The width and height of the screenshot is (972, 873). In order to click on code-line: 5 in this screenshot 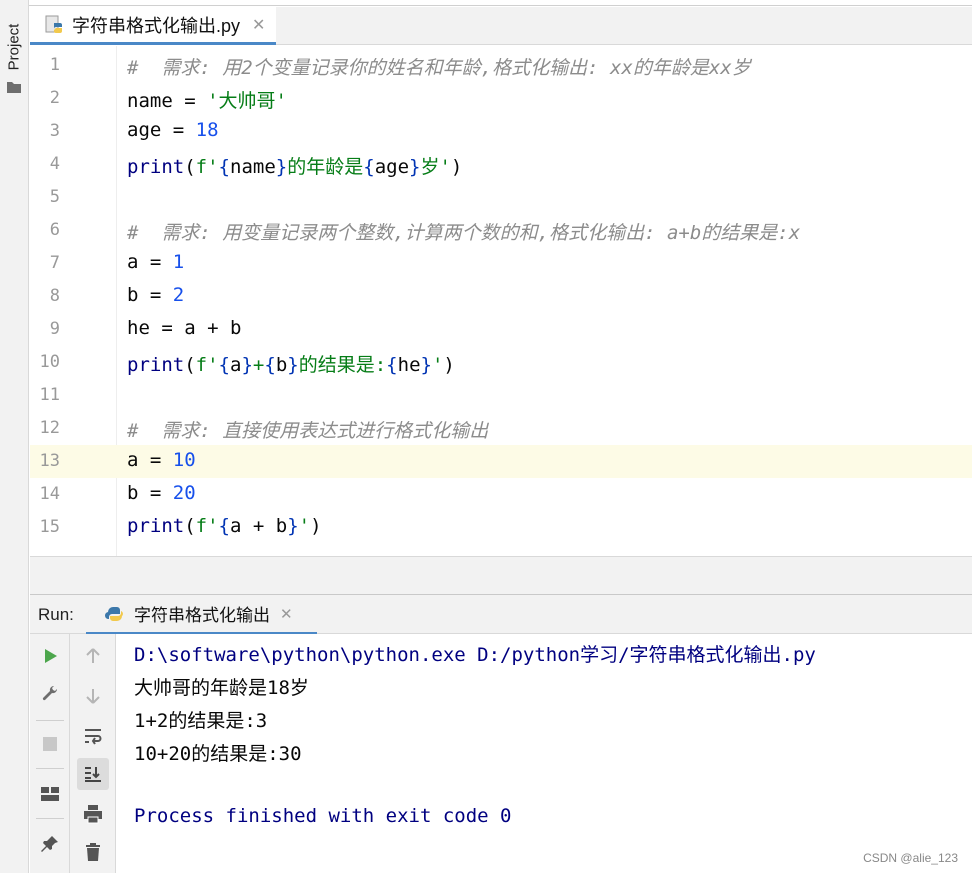, I will do `click(501, 197)`.